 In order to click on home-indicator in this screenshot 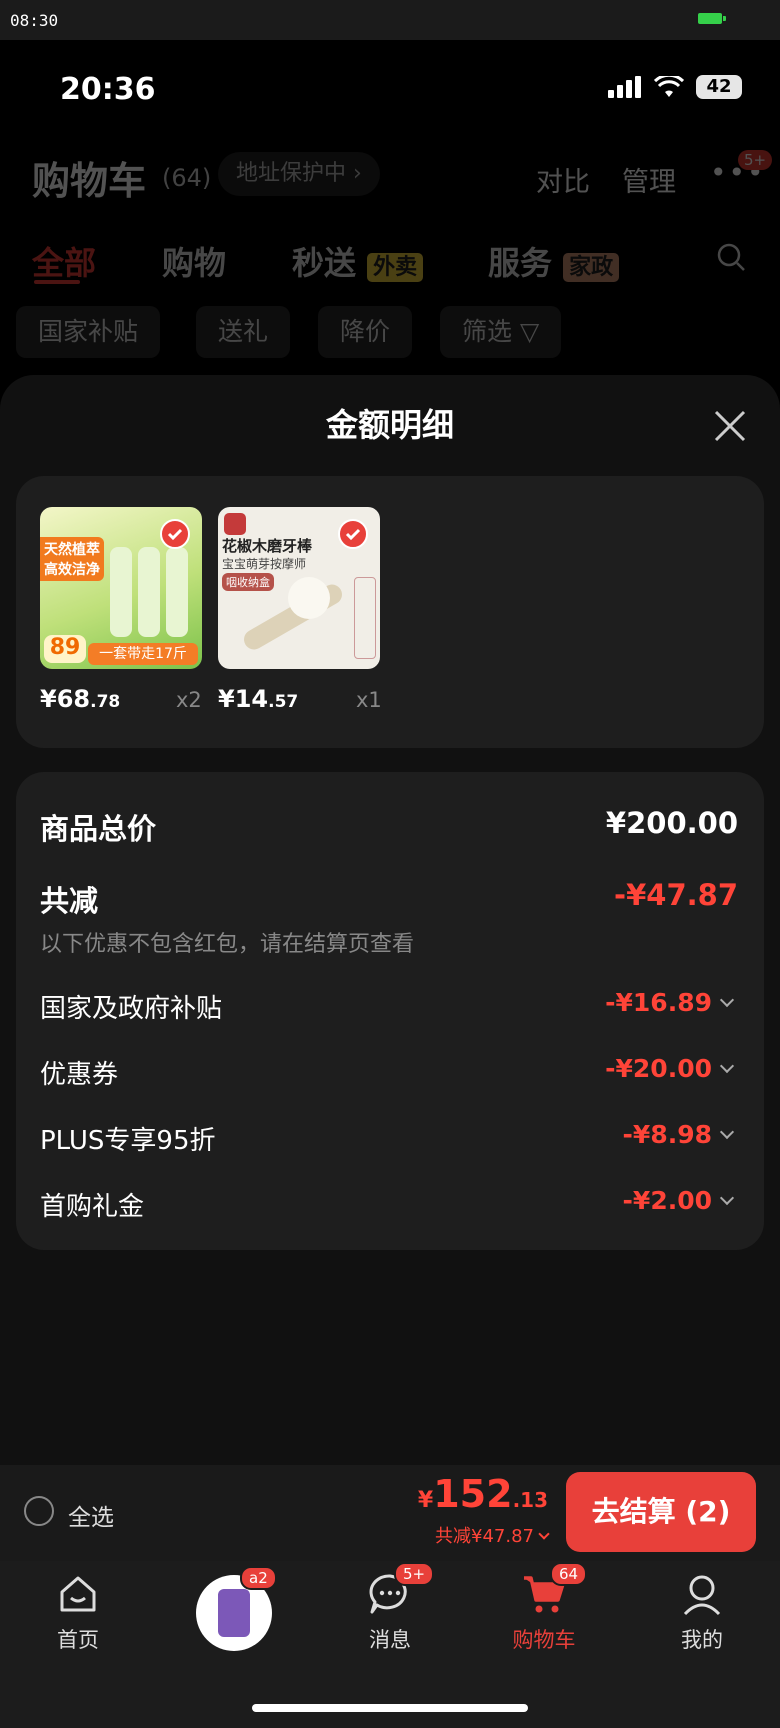, I will do `click(390, 1708)`.